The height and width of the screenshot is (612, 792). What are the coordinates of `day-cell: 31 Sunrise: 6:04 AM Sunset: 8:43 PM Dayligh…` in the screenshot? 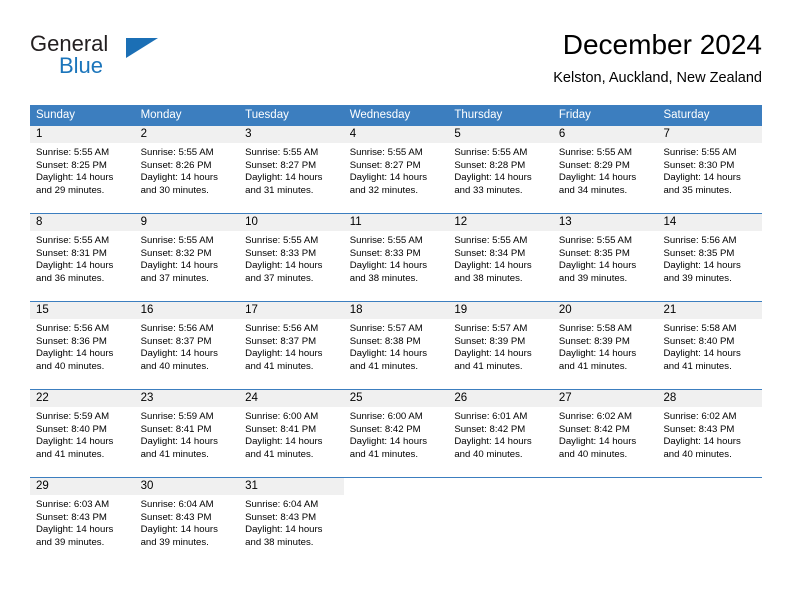 It's located at (291, 521).